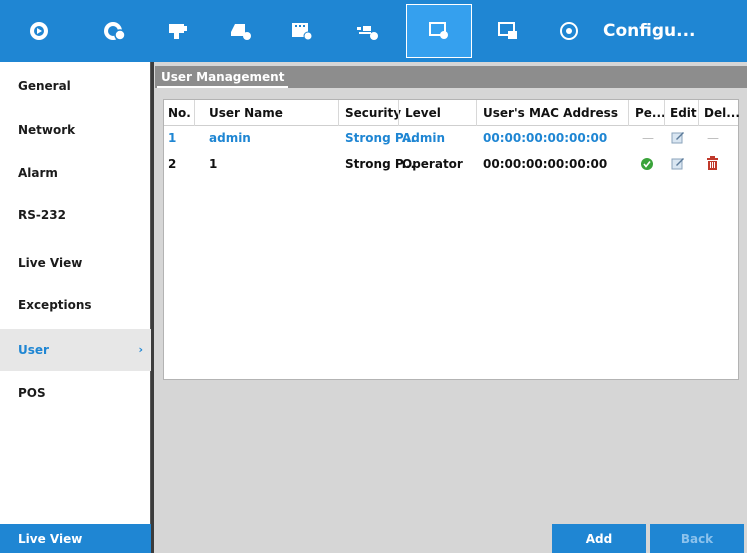  I want to click on permission-disabled-icon: —, so click(648, 138).